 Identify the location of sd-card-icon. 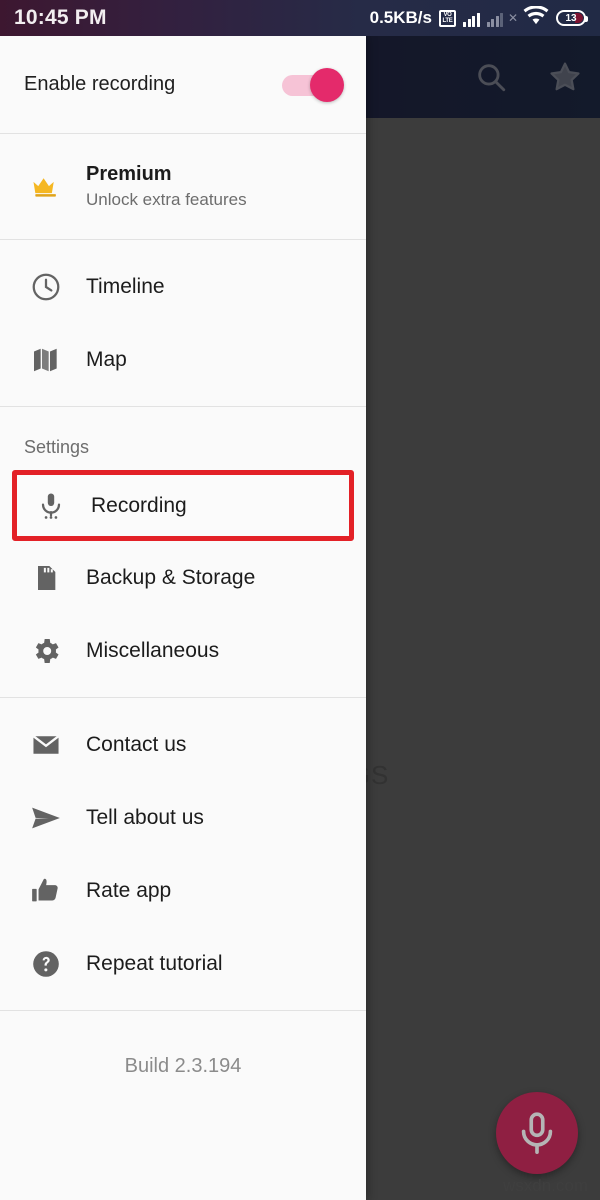
(46, 578).